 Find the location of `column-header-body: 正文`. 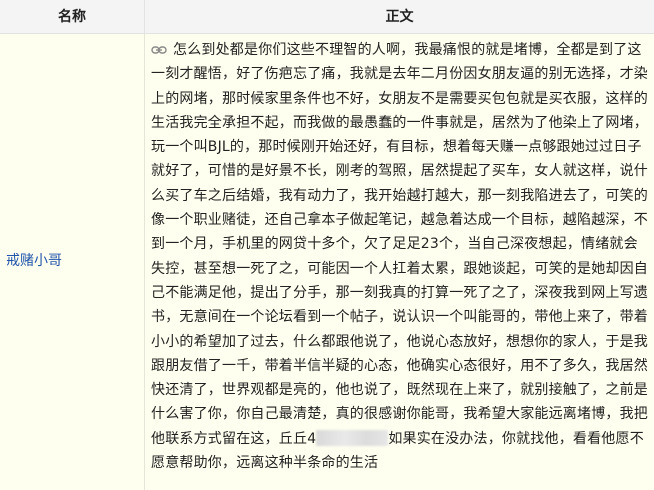

column-header-body: 正文 is located at coordinates (399, 17).